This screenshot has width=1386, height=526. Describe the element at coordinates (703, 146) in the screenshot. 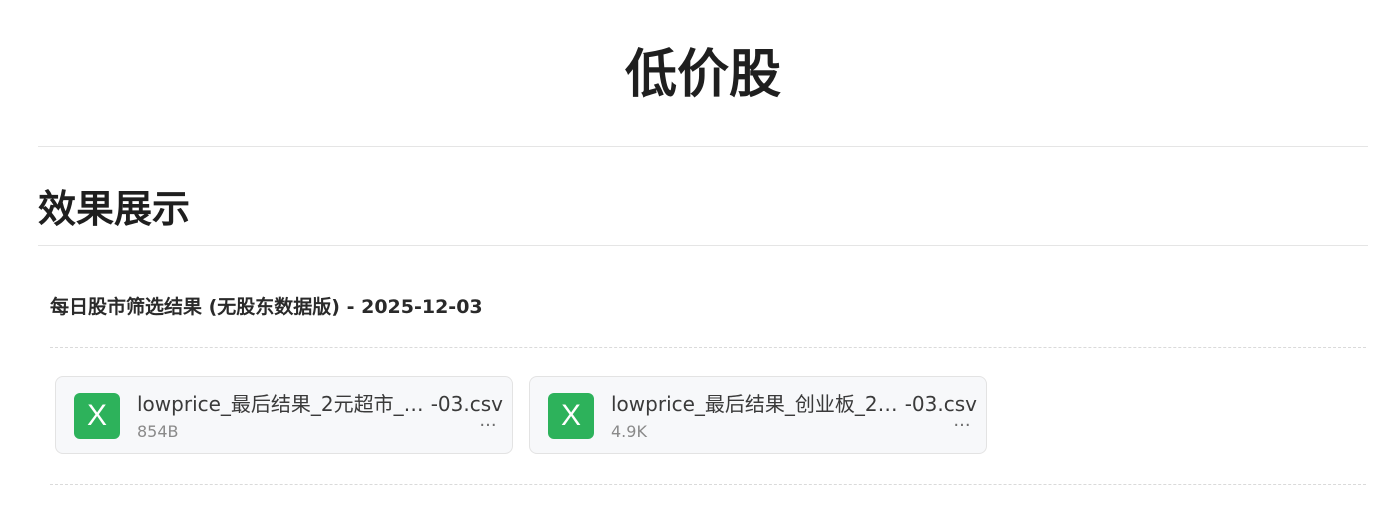

I see `title-divider` at that location.